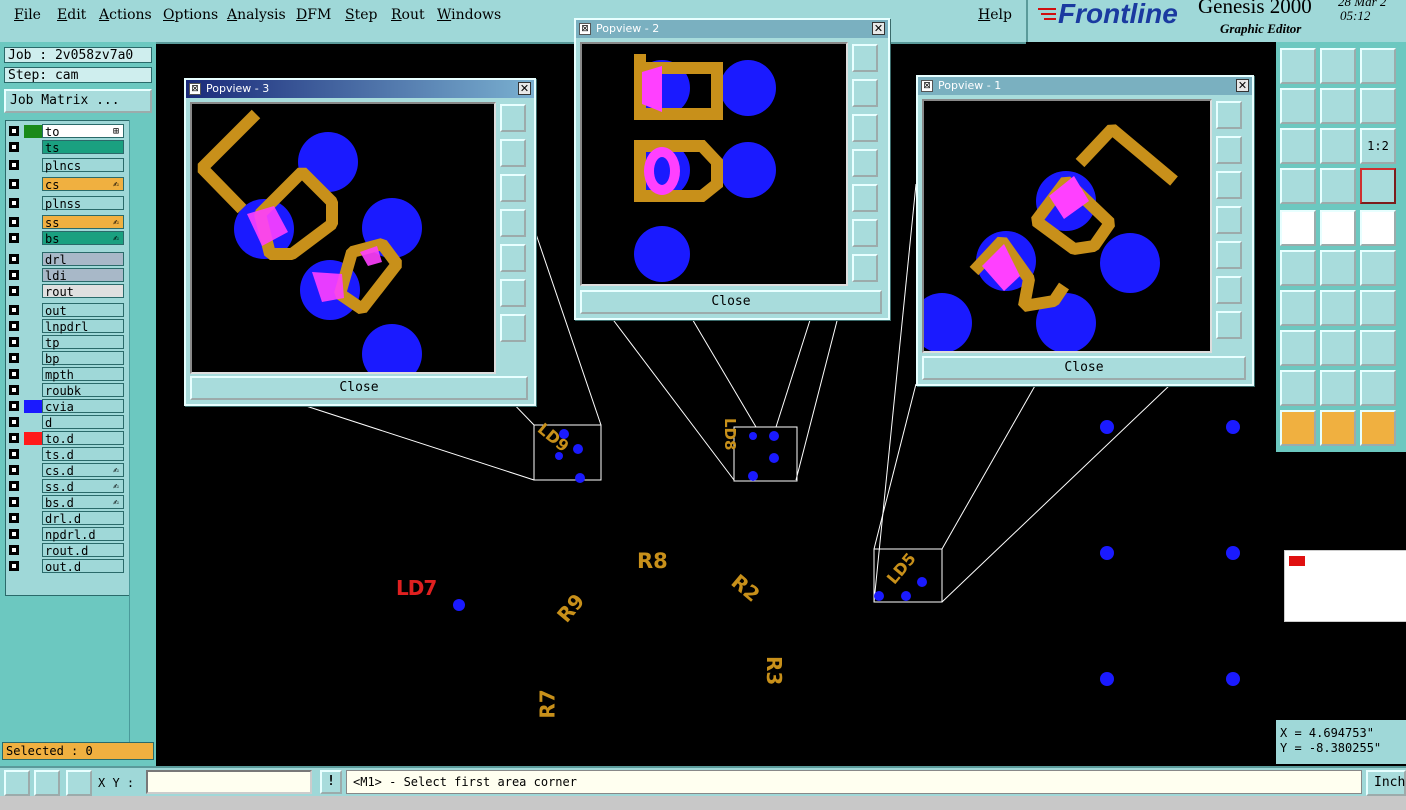 This screenshot has width=1406, height=810. Describe the element at coordinates (83, 534) in the screenshot. I see `layer-name: npdrl.d` at that location.